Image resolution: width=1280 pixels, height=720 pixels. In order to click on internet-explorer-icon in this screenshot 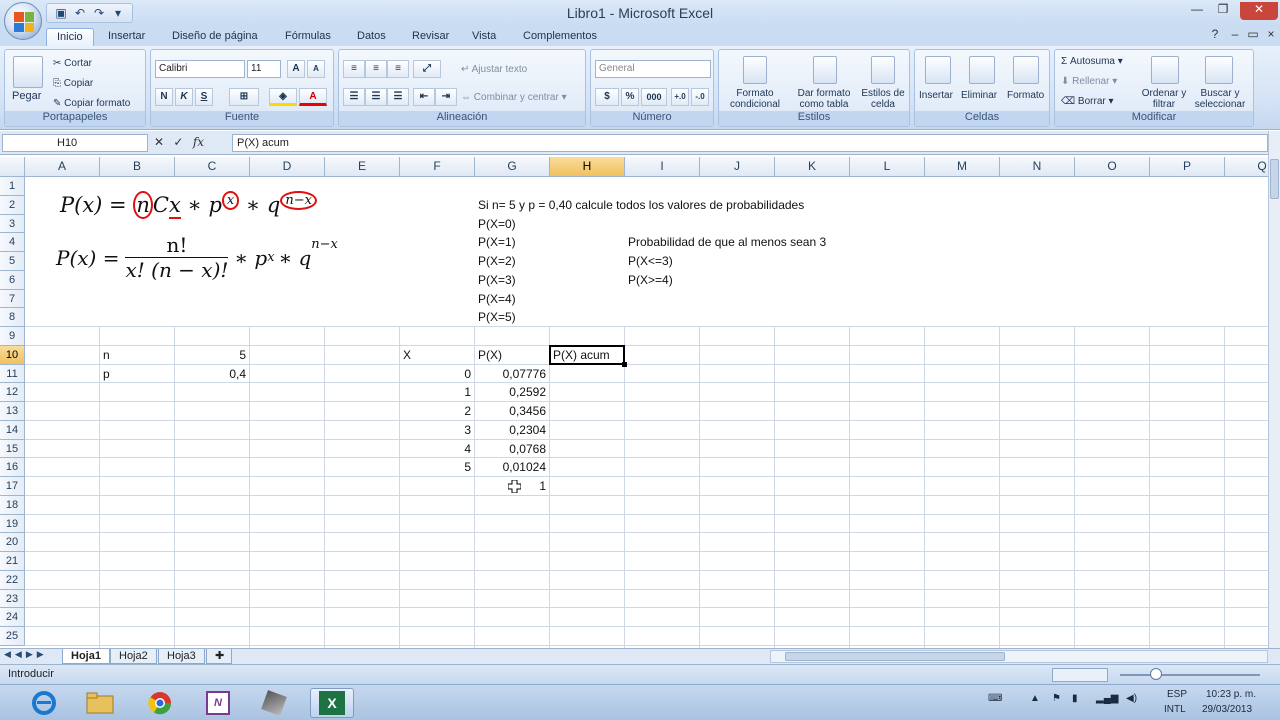, I will do `click(44, 703)`.